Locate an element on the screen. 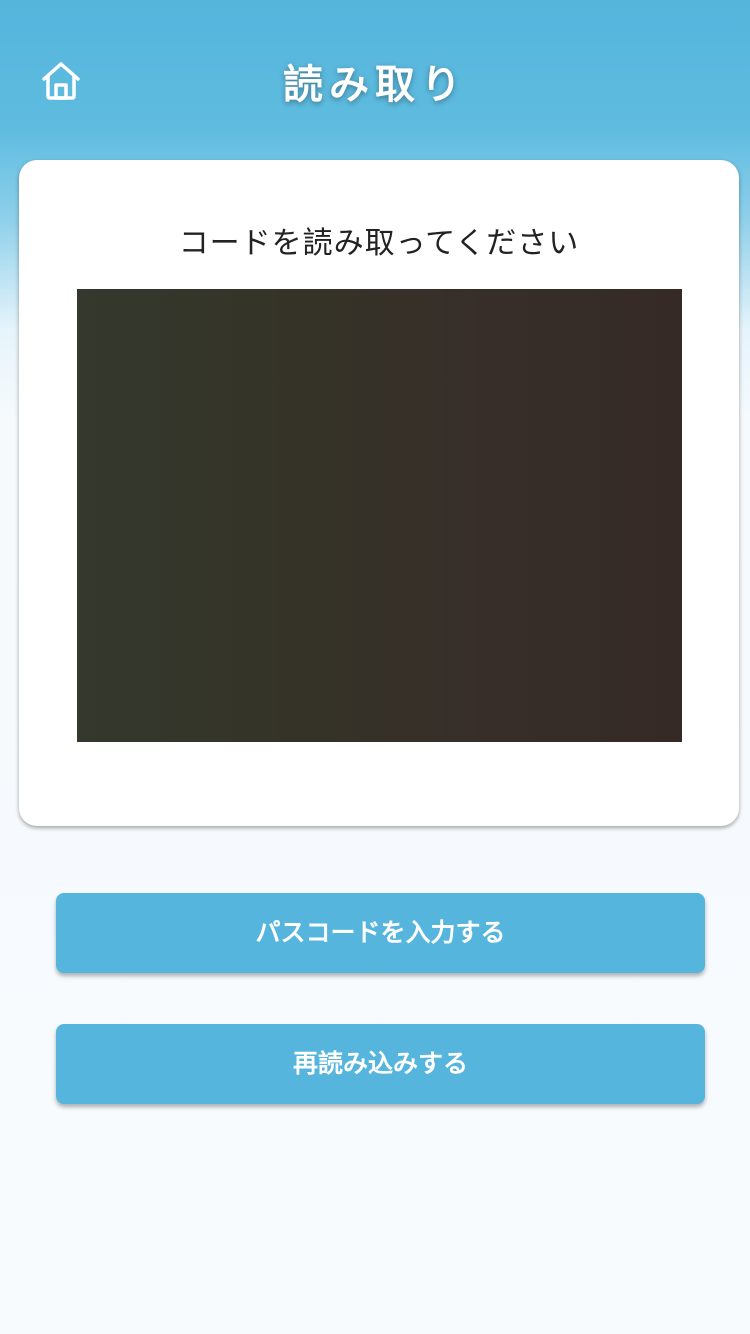 Image resolution: width=750 pixels, height=1334 pixels. enter-passcode-button: パスコードを入力する is located at coordinates (380, 933).